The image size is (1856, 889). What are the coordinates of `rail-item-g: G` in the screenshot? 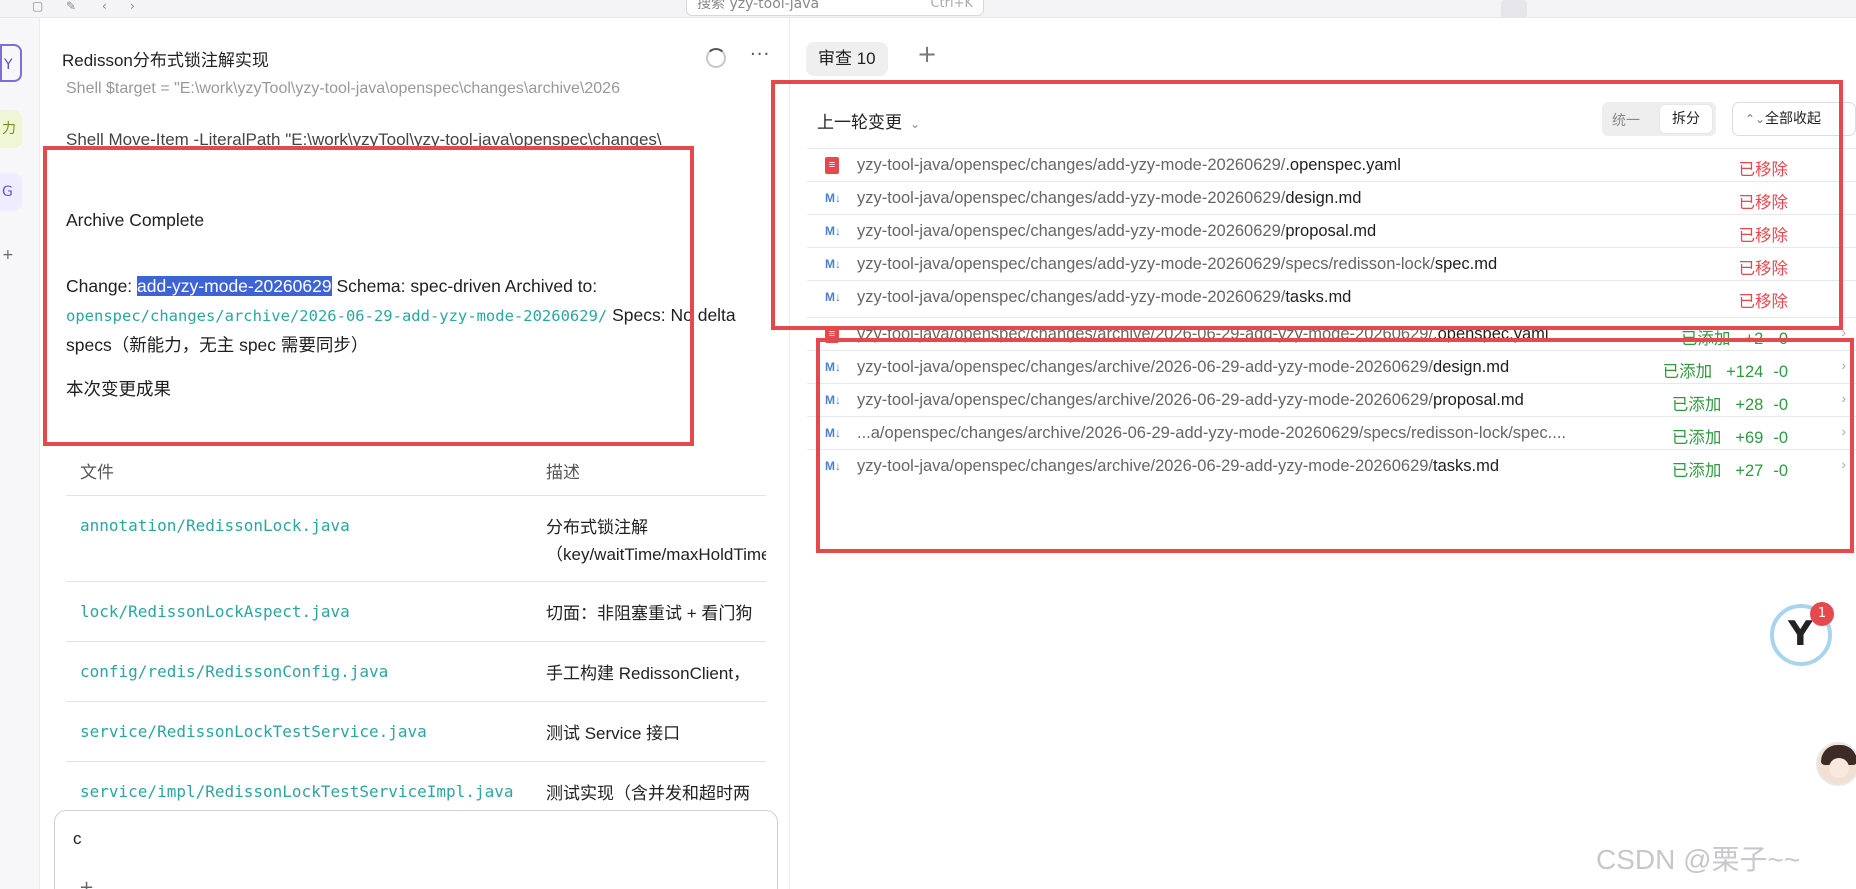 It's located at (11, 192).